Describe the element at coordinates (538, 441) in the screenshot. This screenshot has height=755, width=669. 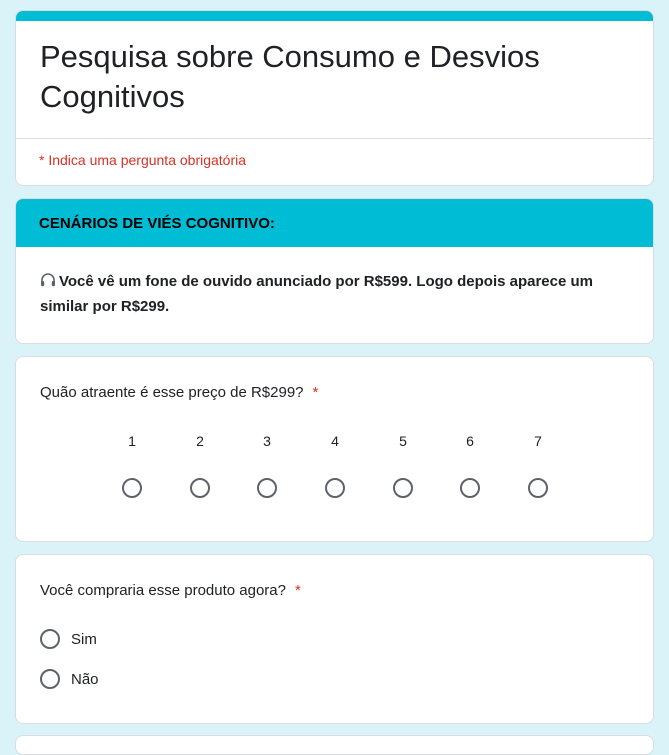
I see `scale-label: 7` at that location.